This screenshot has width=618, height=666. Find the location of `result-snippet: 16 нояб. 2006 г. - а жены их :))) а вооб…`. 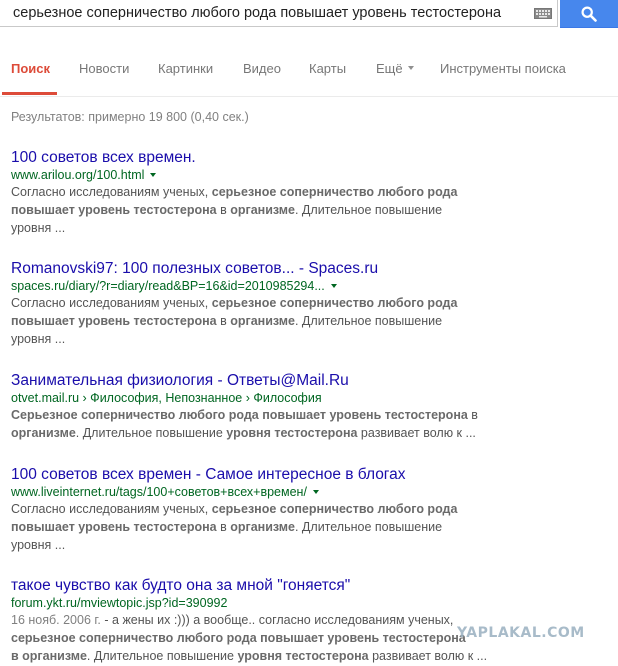

result-snippet: 16 нояб. 2006 г. - а жены их :))) а вооб… is located at coordinates (251, 638).